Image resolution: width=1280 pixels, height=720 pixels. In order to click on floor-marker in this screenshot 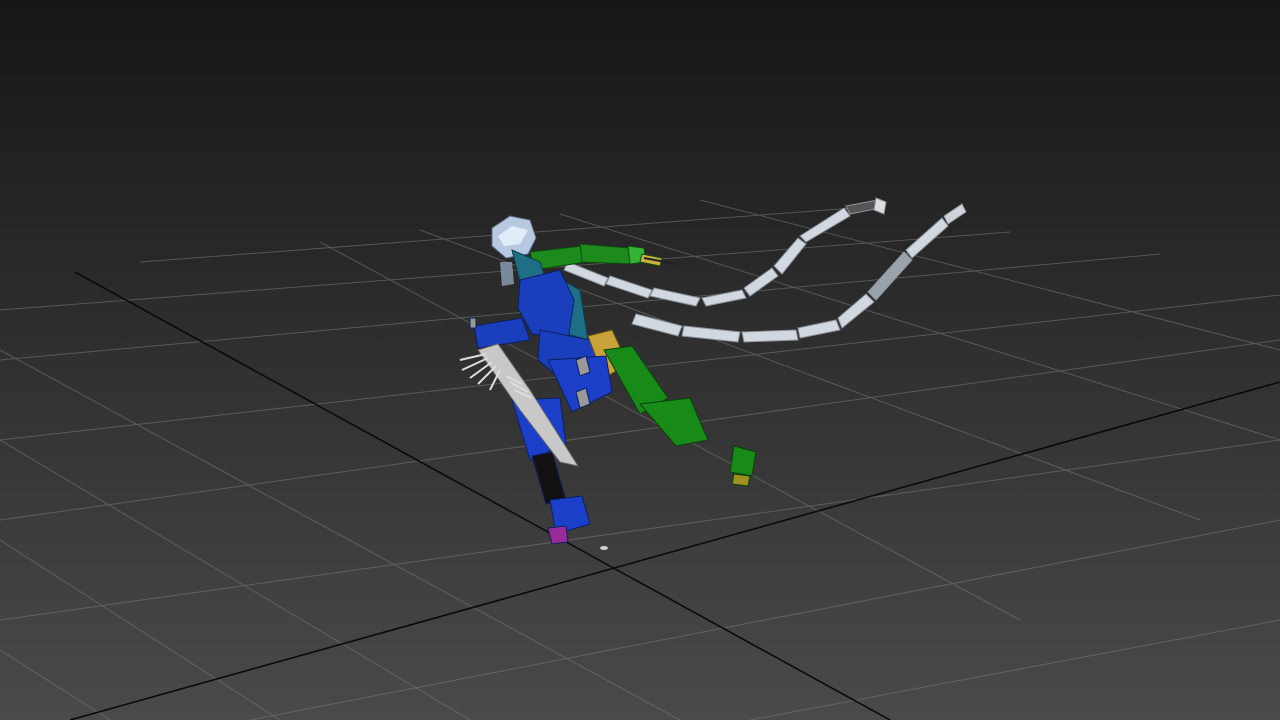, I will do `click(604, 548)`.